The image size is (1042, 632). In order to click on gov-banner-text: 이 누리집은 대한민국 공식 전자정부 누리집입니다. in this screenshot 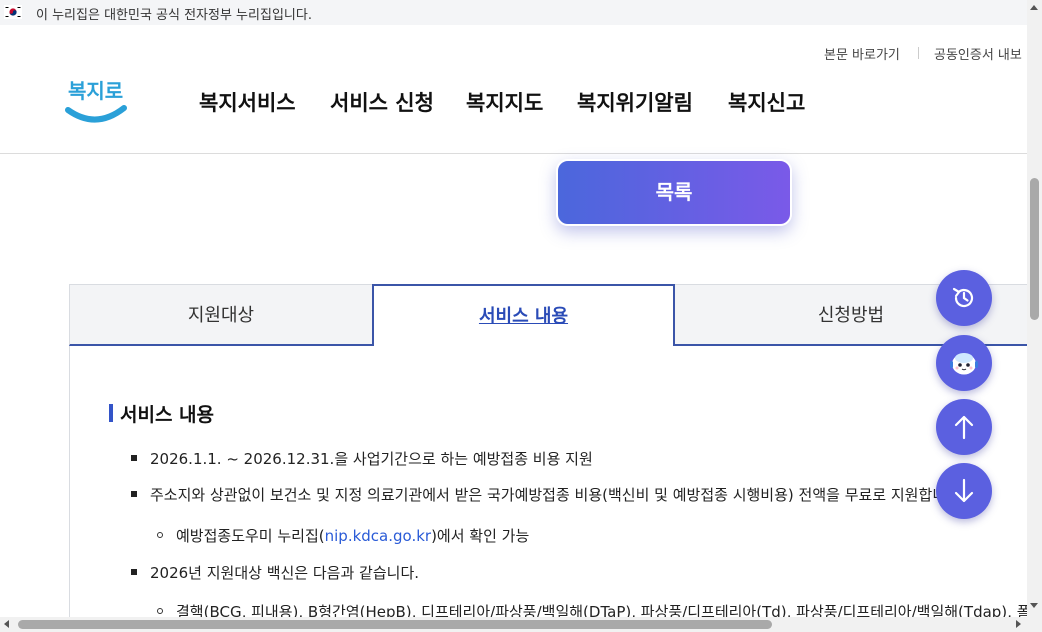, I will do `click(174, 15)`.